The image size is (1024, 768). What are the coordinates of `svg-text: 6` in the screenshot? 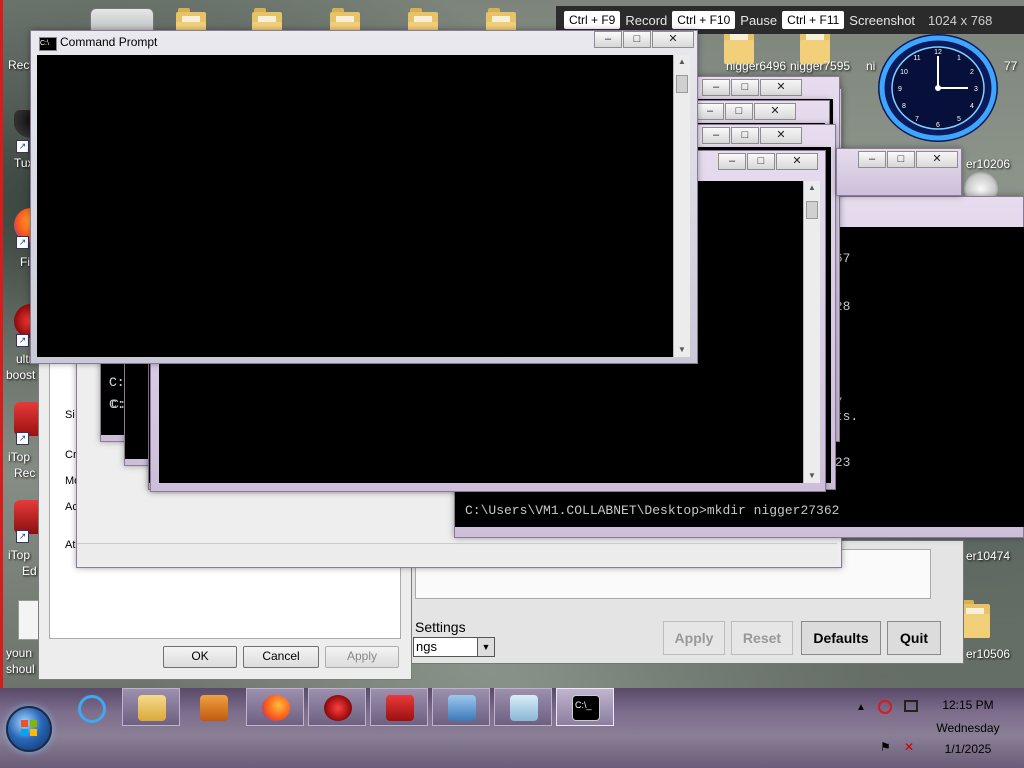 It's located at (938, 125).